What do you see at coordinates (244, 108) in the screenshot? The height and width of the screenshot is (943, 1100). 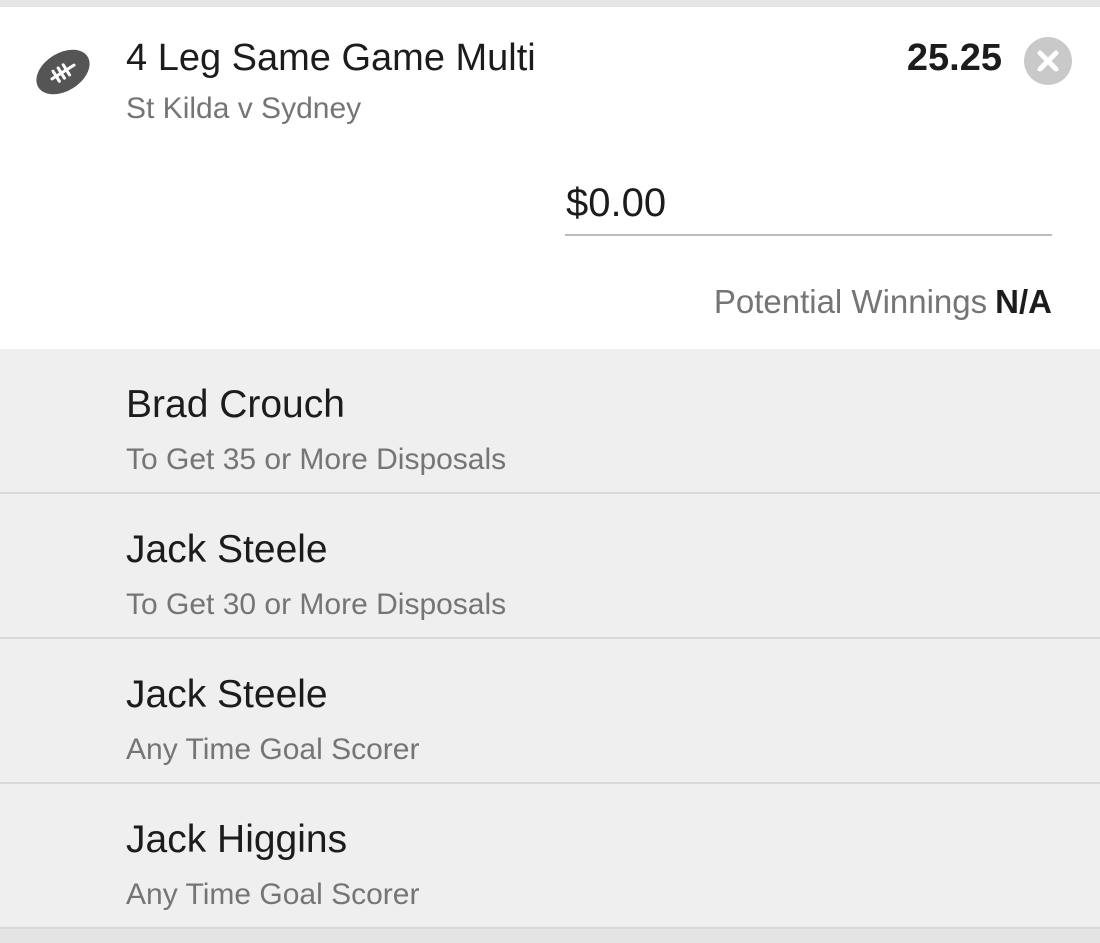 I see `match-name: St Kilda v Sydney` at bounding box center [244, 108].